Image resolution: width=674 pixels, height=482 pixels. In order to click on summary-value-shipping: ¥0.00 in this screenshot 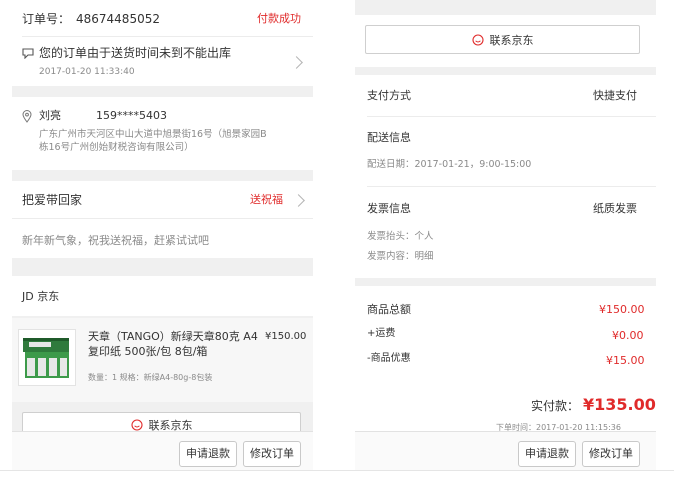, I will do `click(628, 335)`.